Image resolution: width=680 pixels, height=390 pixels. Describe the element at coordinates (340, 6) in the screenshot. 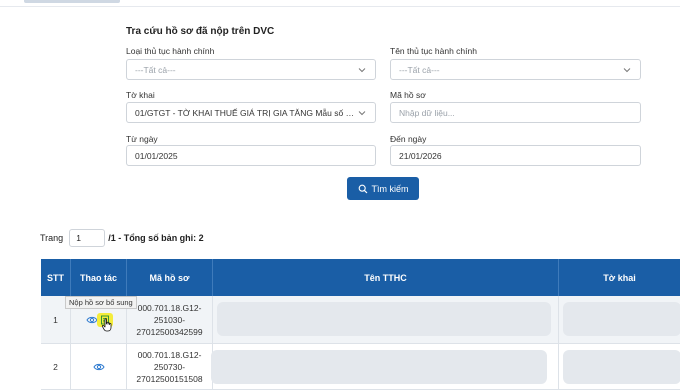

I see `top-divider` at that location.